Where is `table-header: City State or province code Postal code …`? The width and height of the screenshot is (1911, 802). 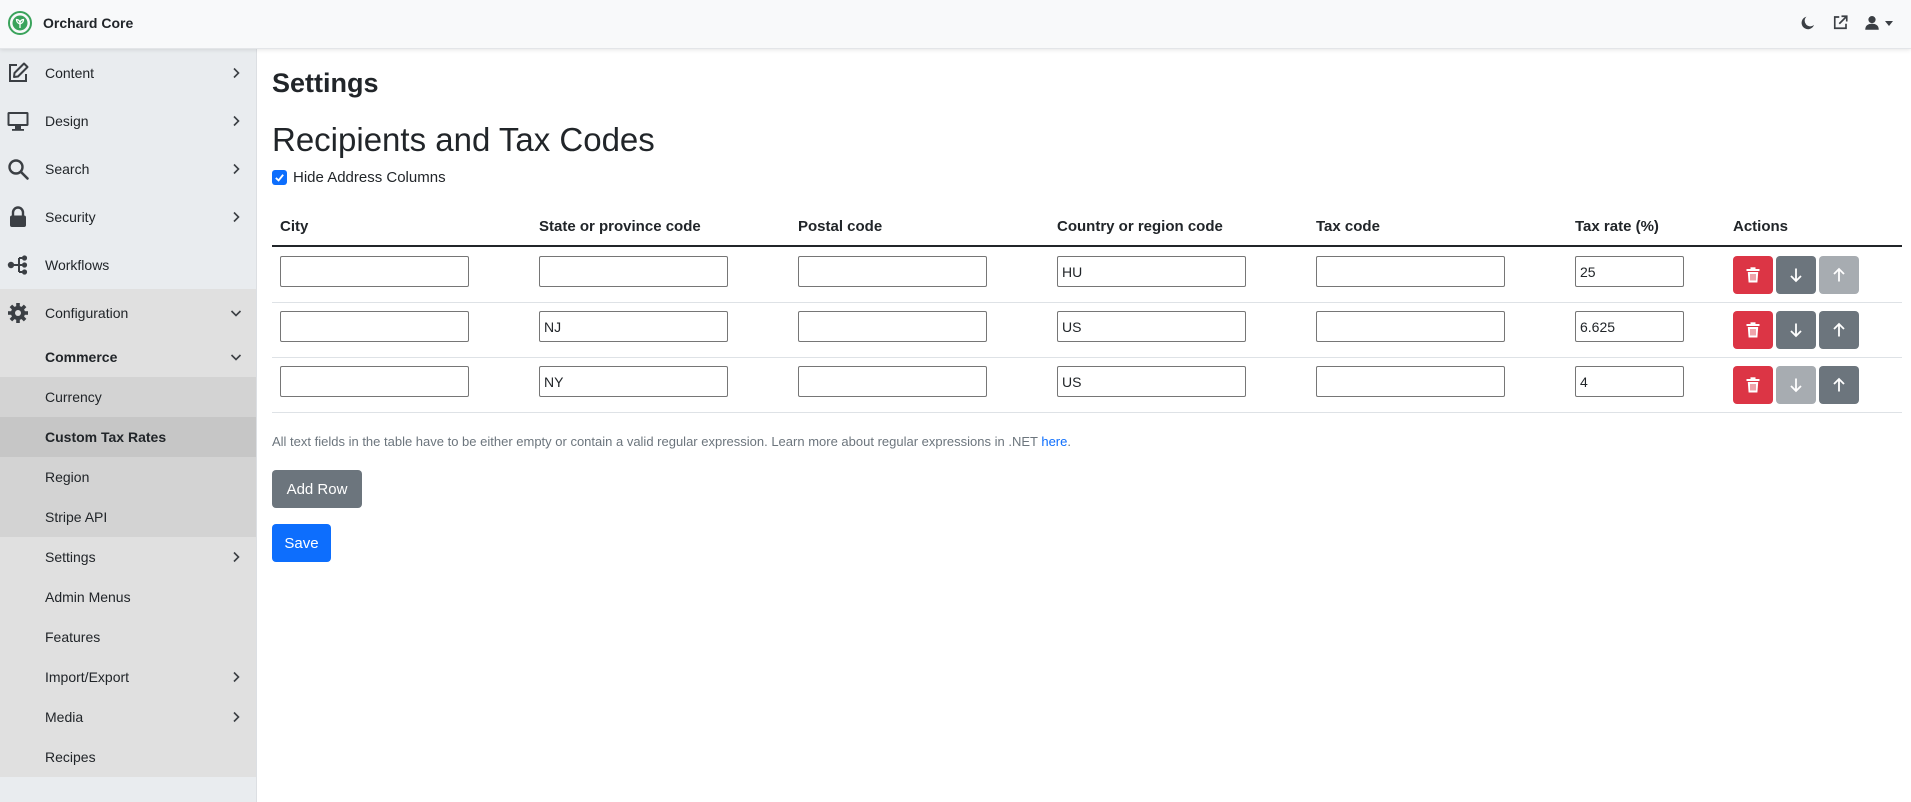 table-header: City State or province code Postal code … is located at coordinates (1087, 228).